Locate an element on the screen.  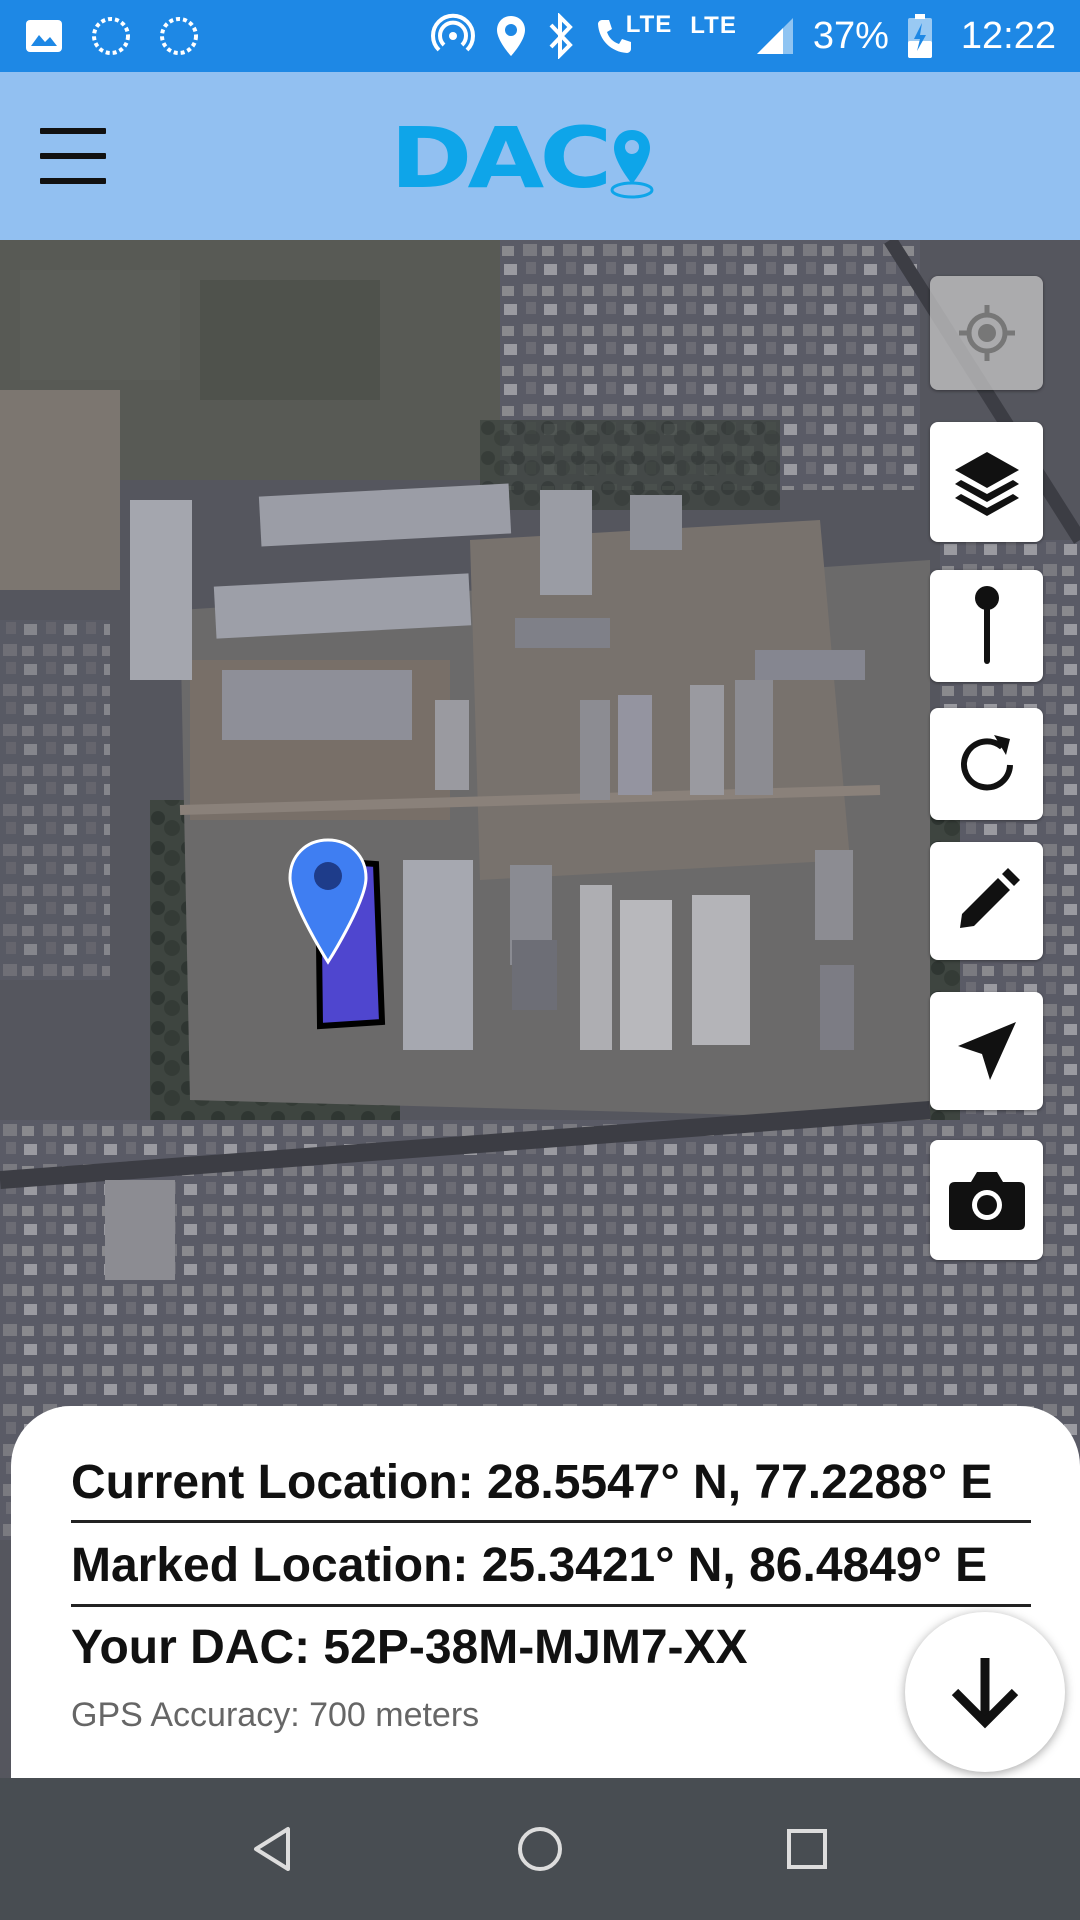
refresh-button is located at coordinates (986, 764).